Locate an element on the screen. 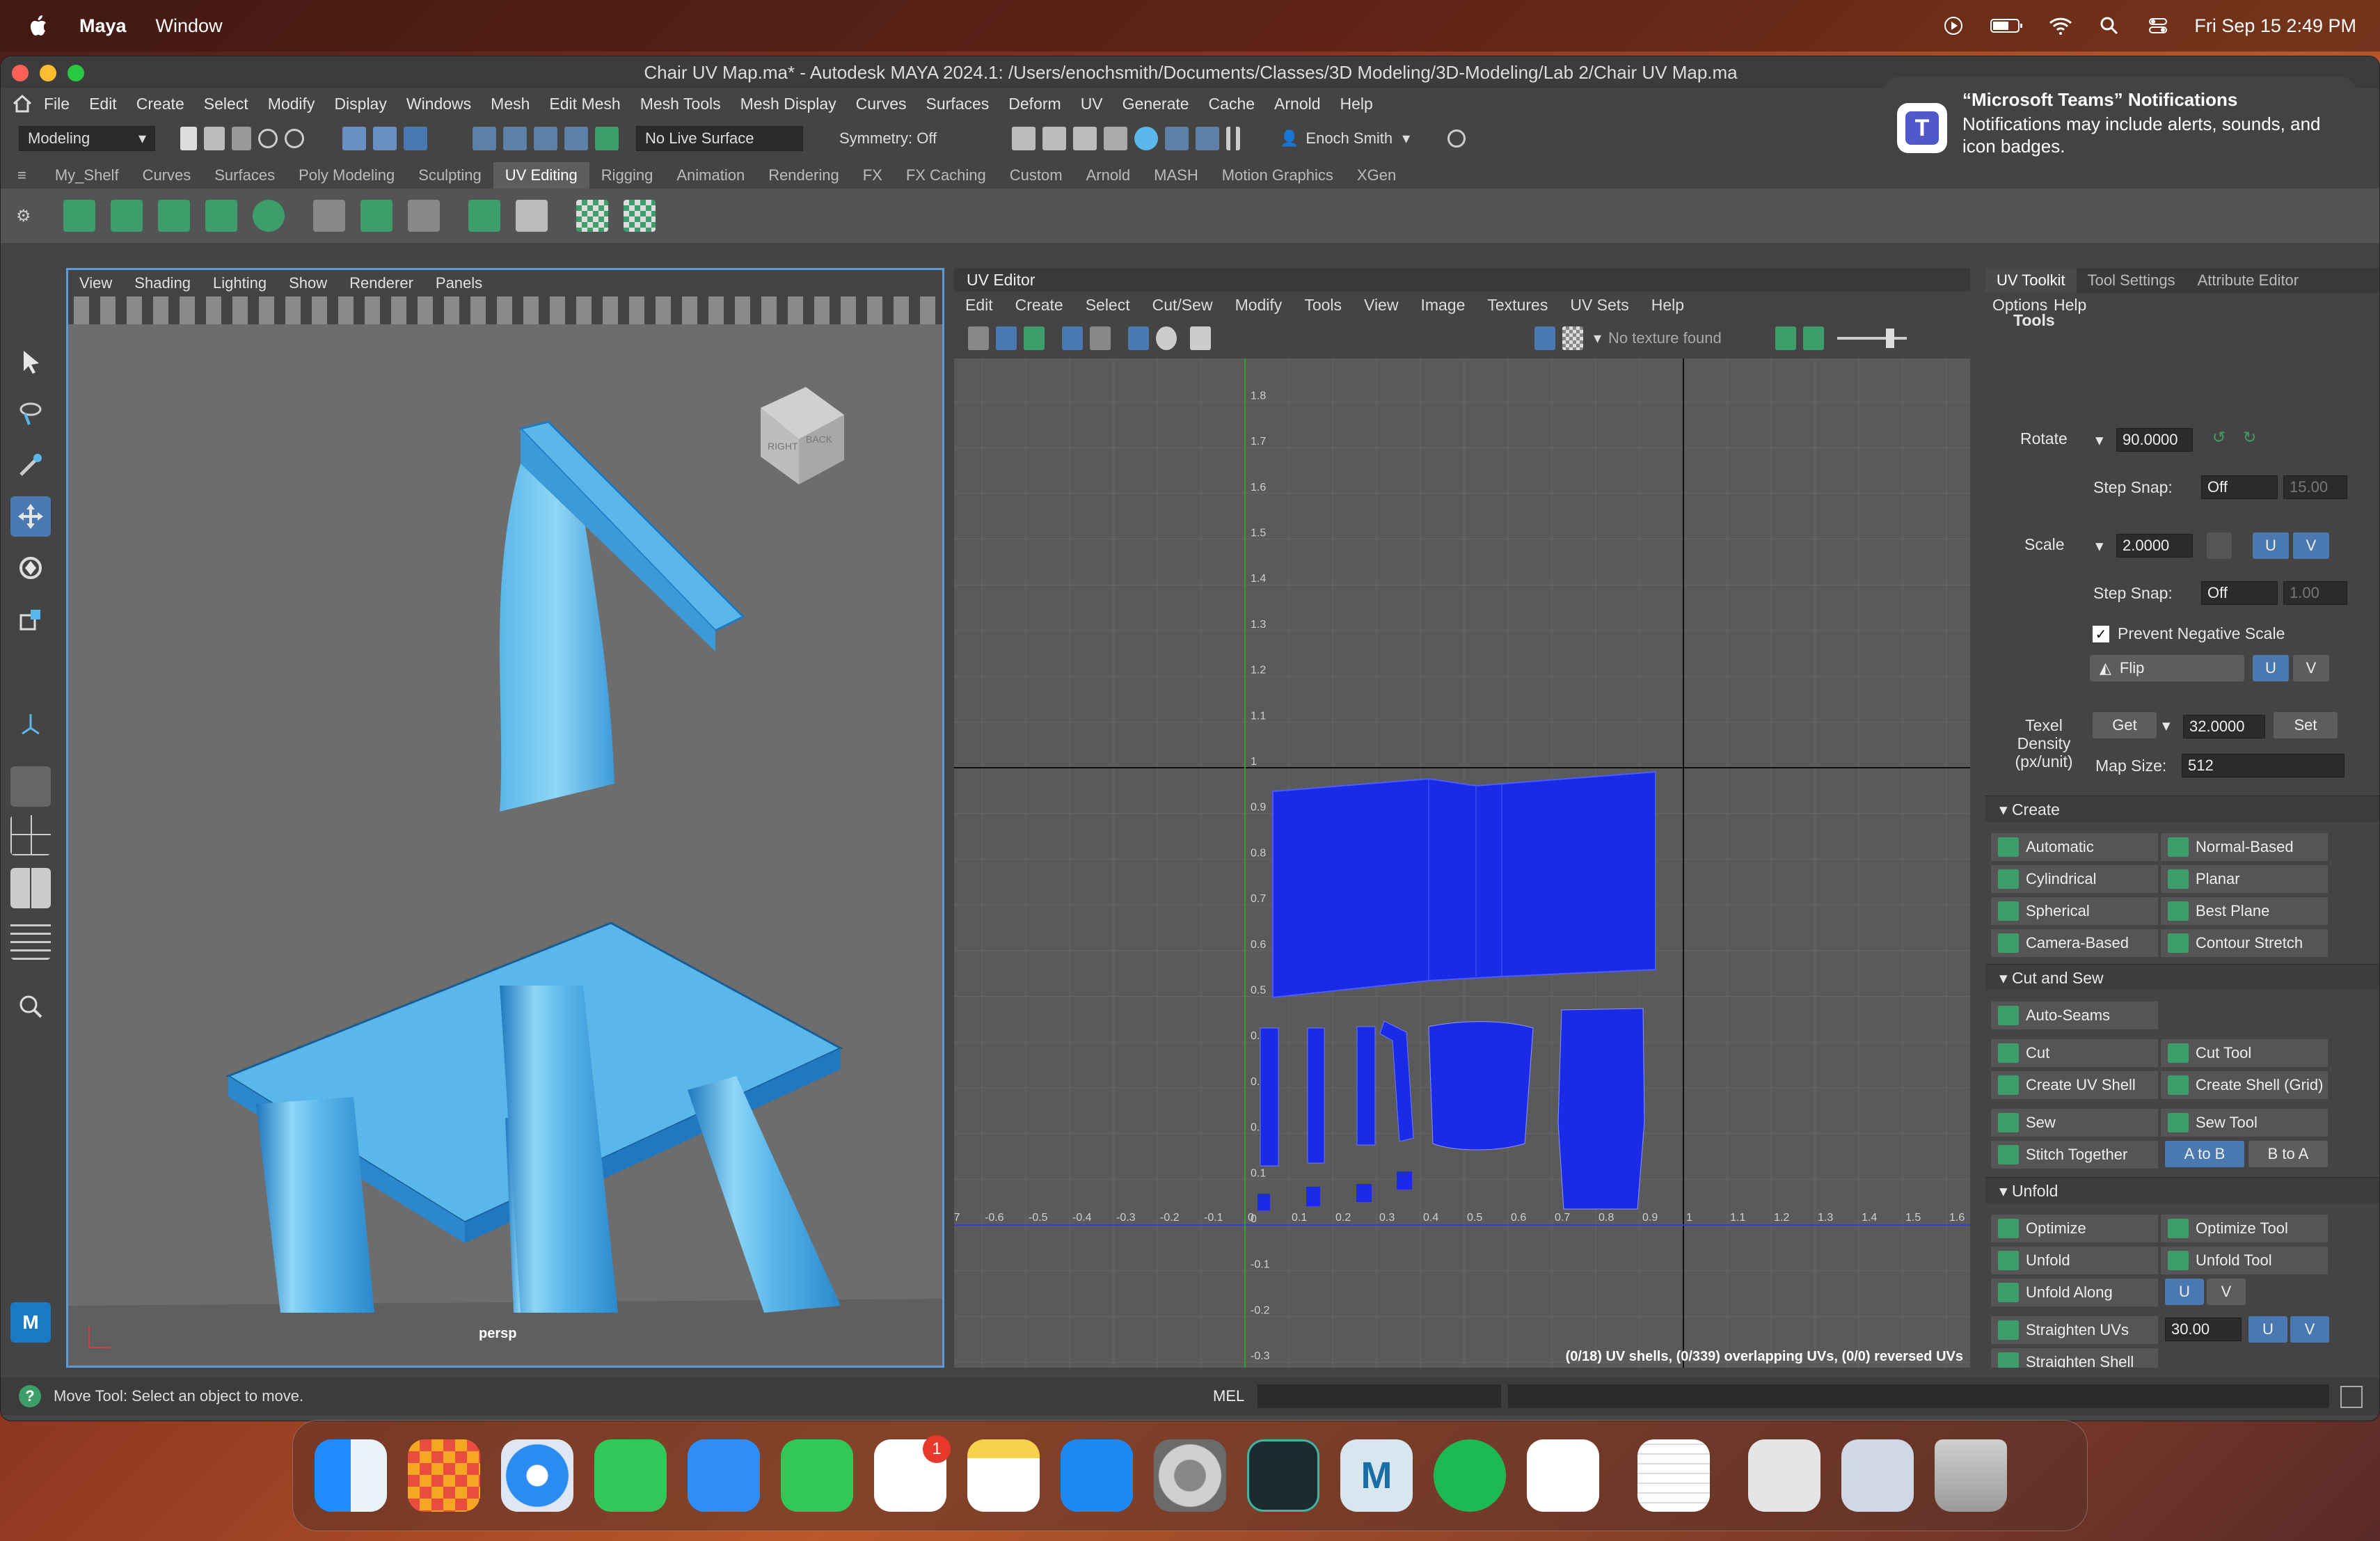  unfold-section-header: ▾ Unfold is located at coordinates (2182, 1190).